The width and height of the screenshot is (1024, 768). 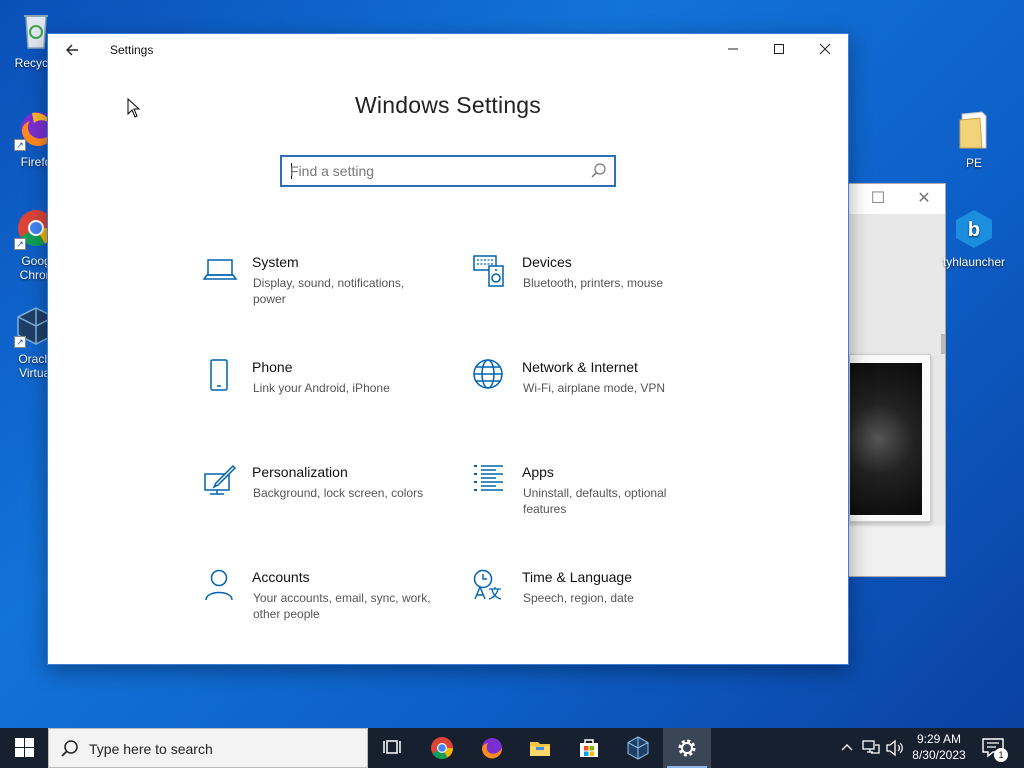 I want to click on phone-icon, so click(x=220, y=377).